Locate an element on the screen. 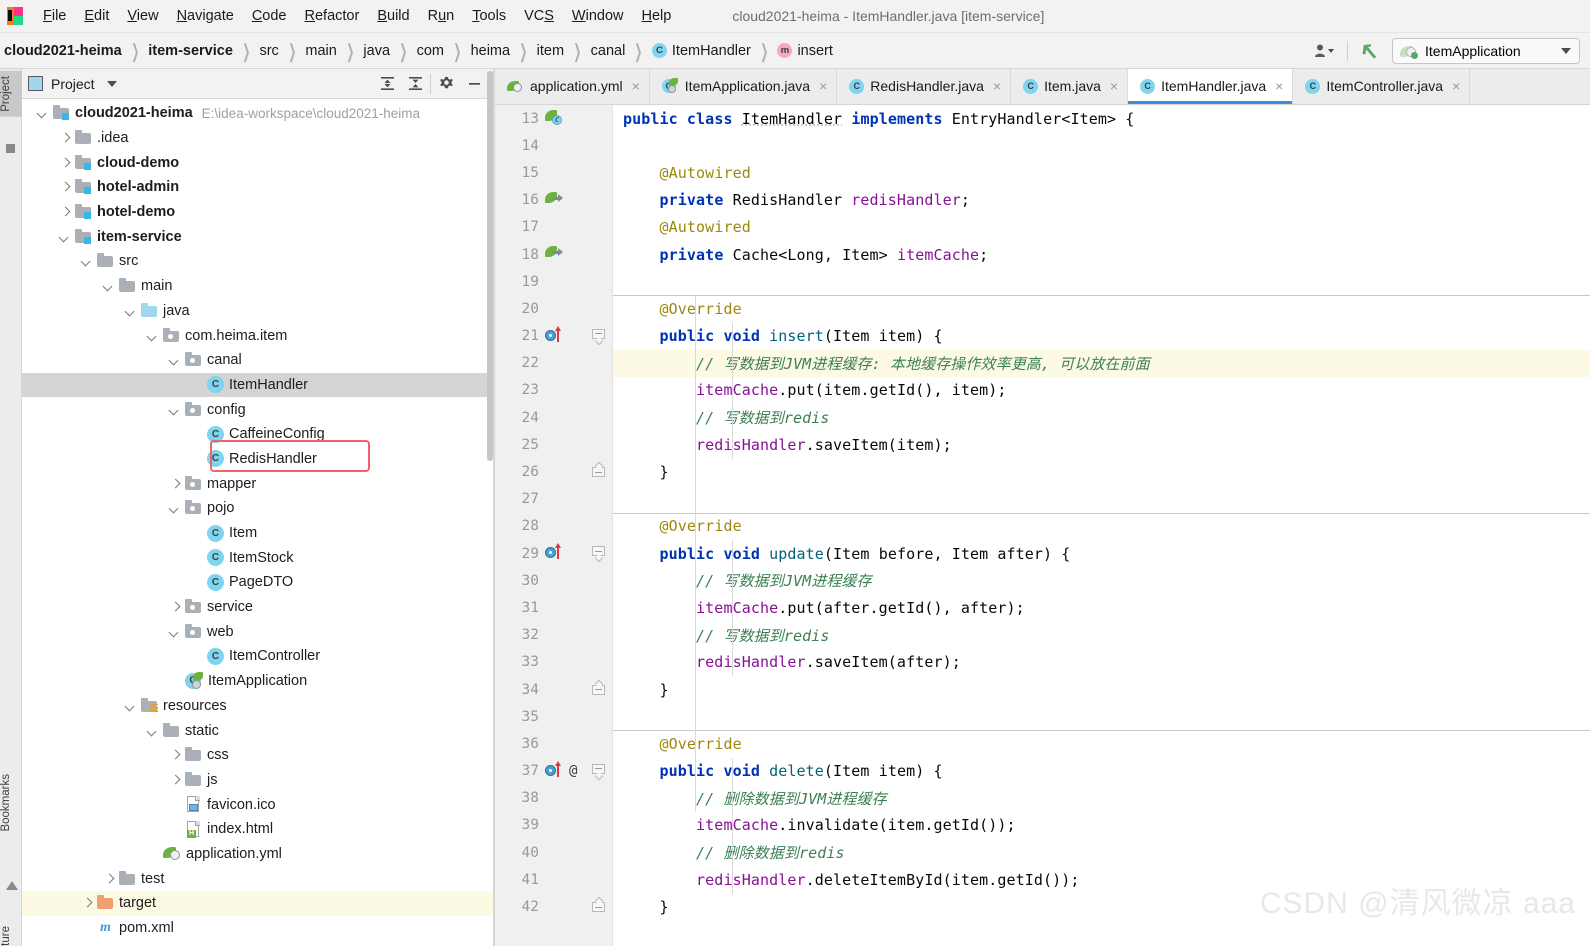 The width and height of the screenshot is (1590, 946). vcs-update-icon is located at coordinates (1370, 51).